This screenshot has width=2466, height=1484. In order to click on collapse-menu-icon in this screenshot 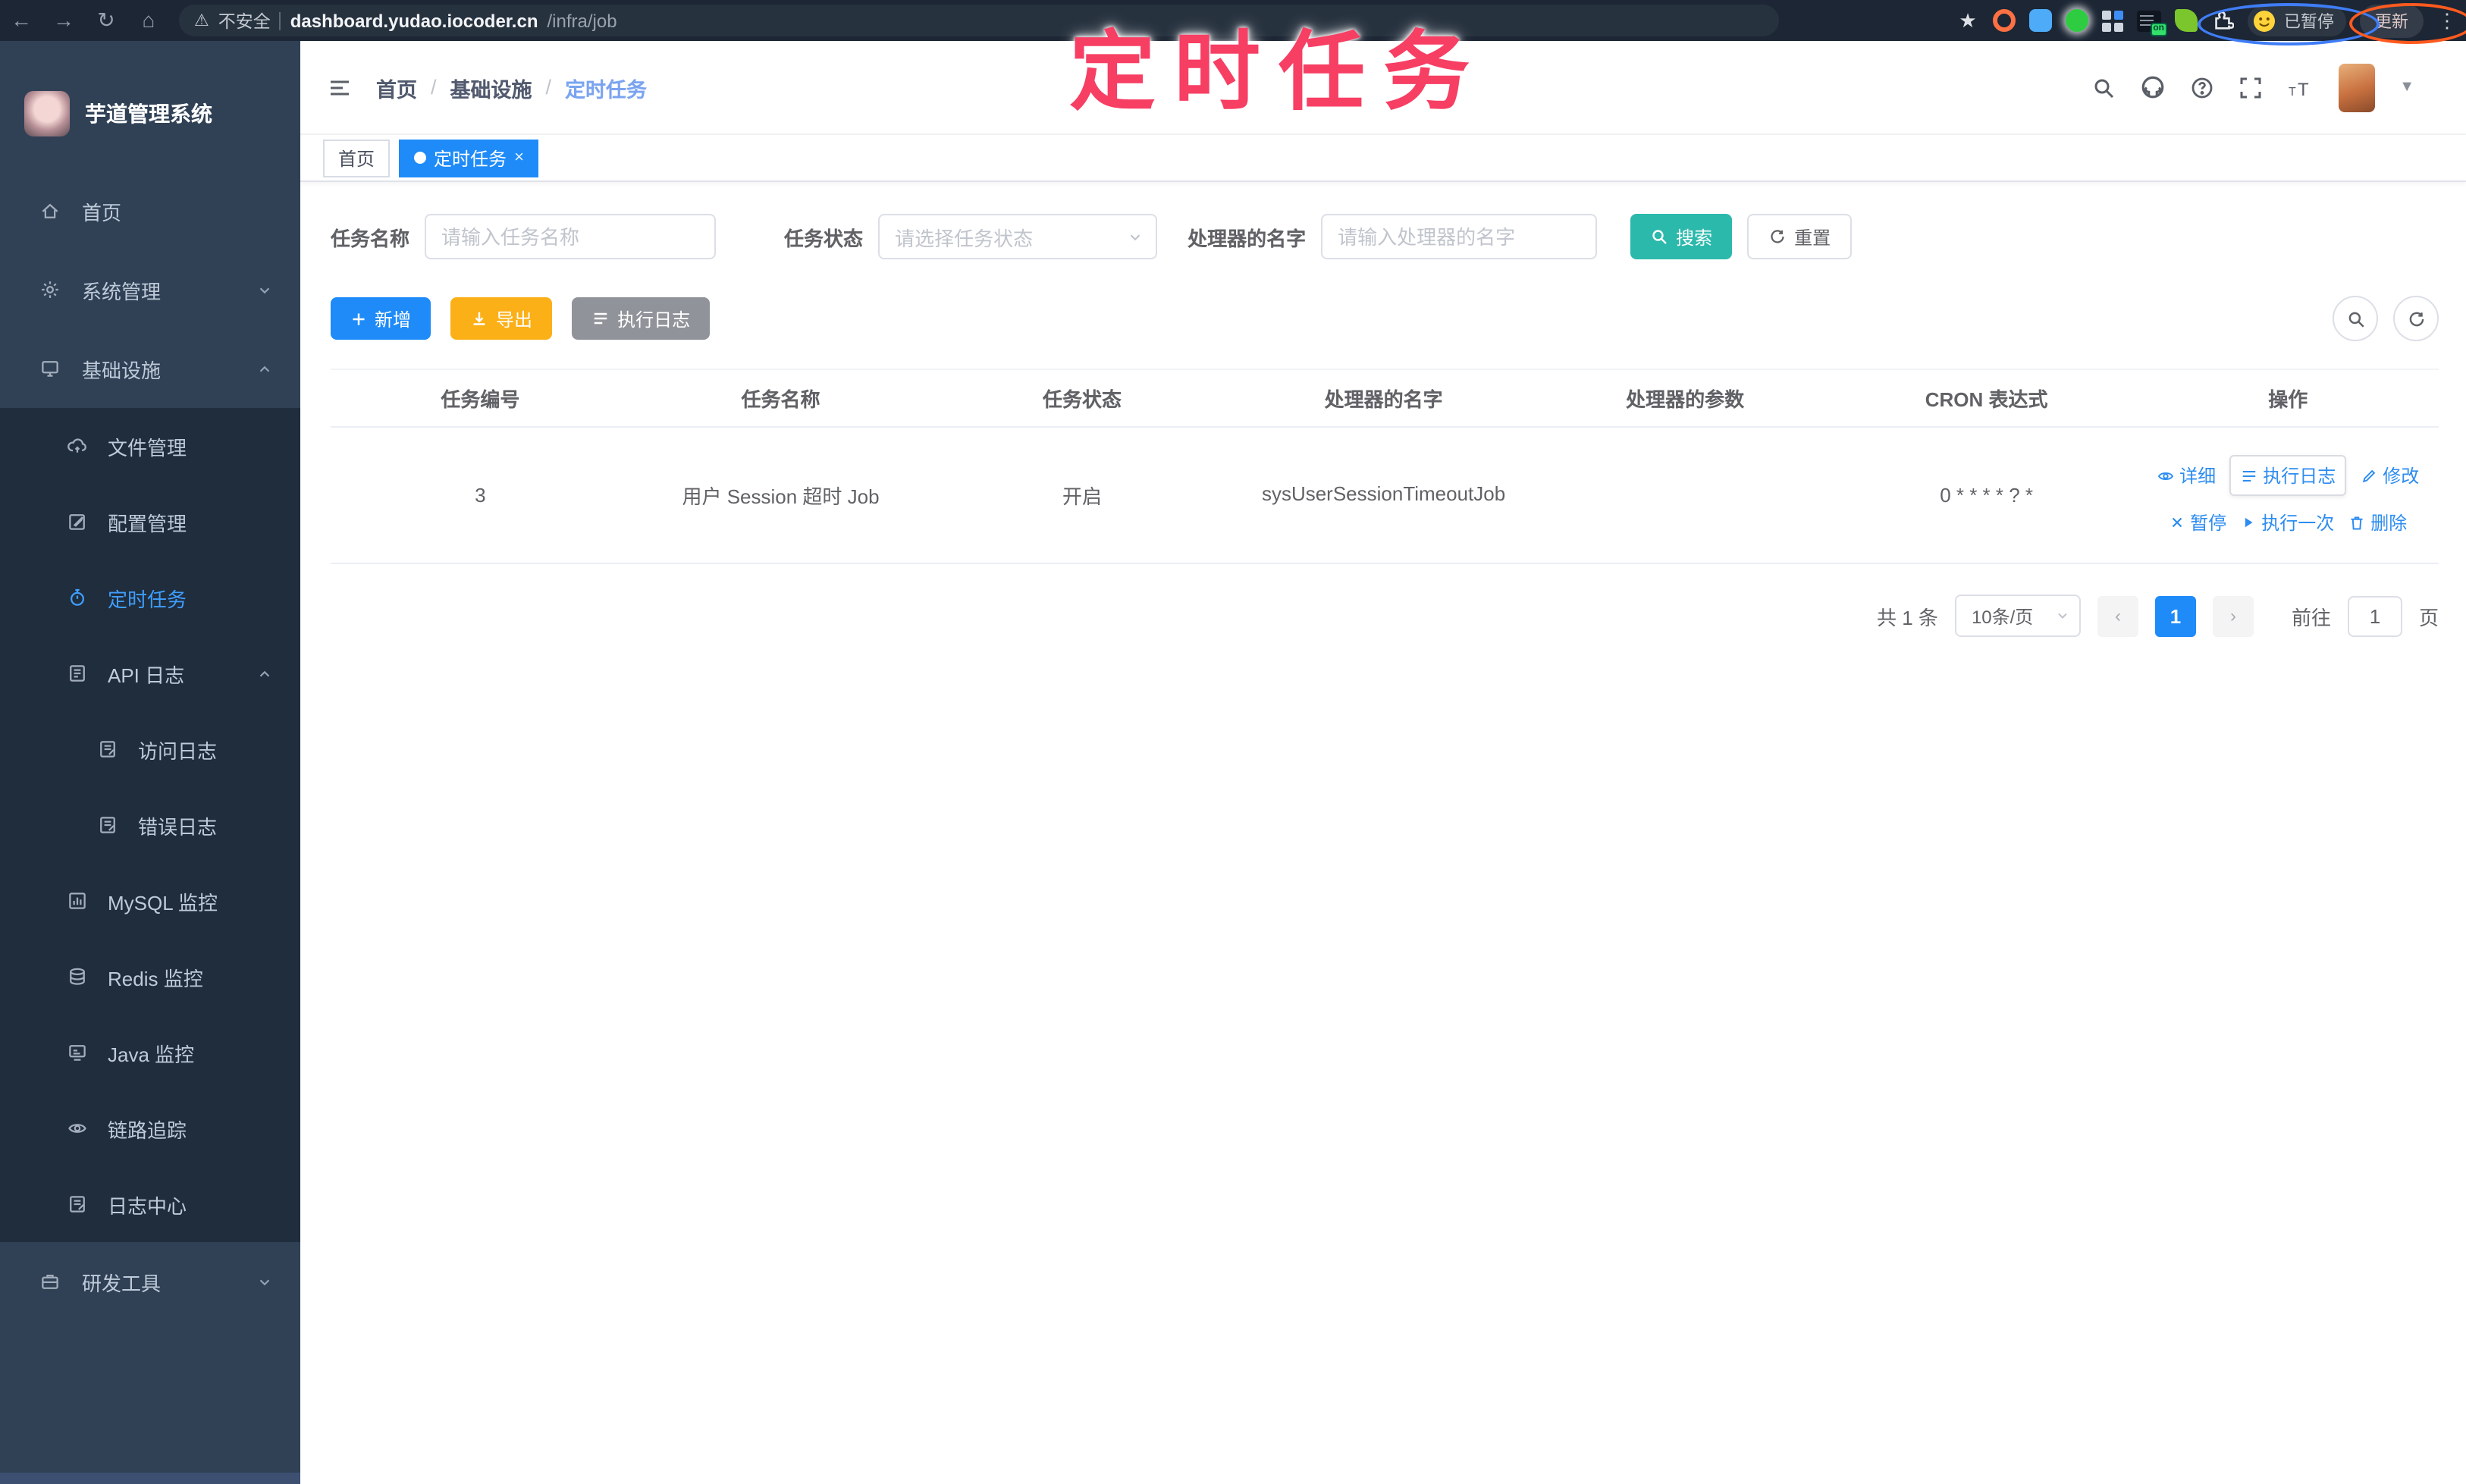, I will do `click(340, 87)`.